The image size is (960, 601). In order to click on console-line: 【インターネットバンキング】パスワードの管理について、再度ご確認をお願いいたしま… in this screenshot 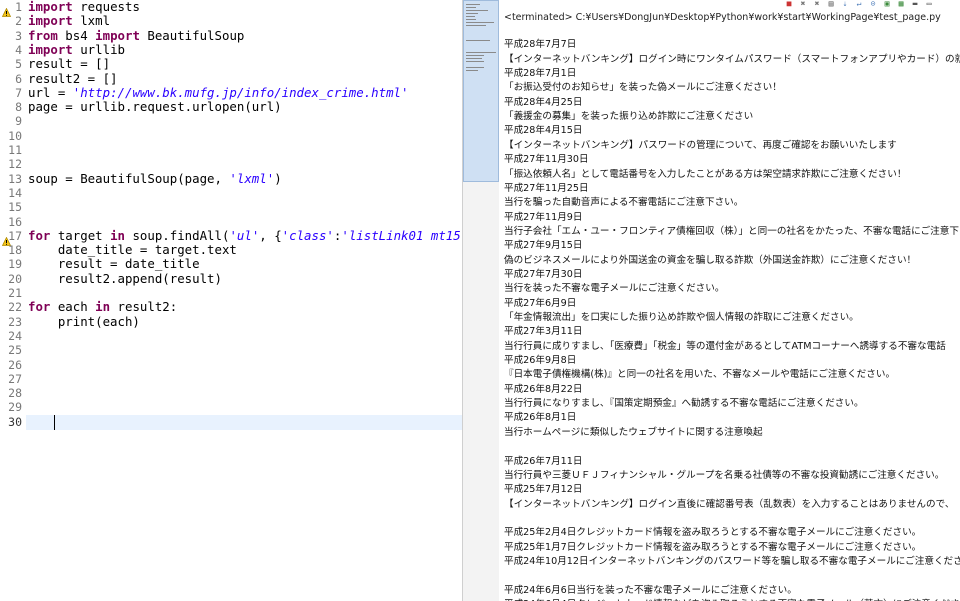, I will do `click(700, 145)`.